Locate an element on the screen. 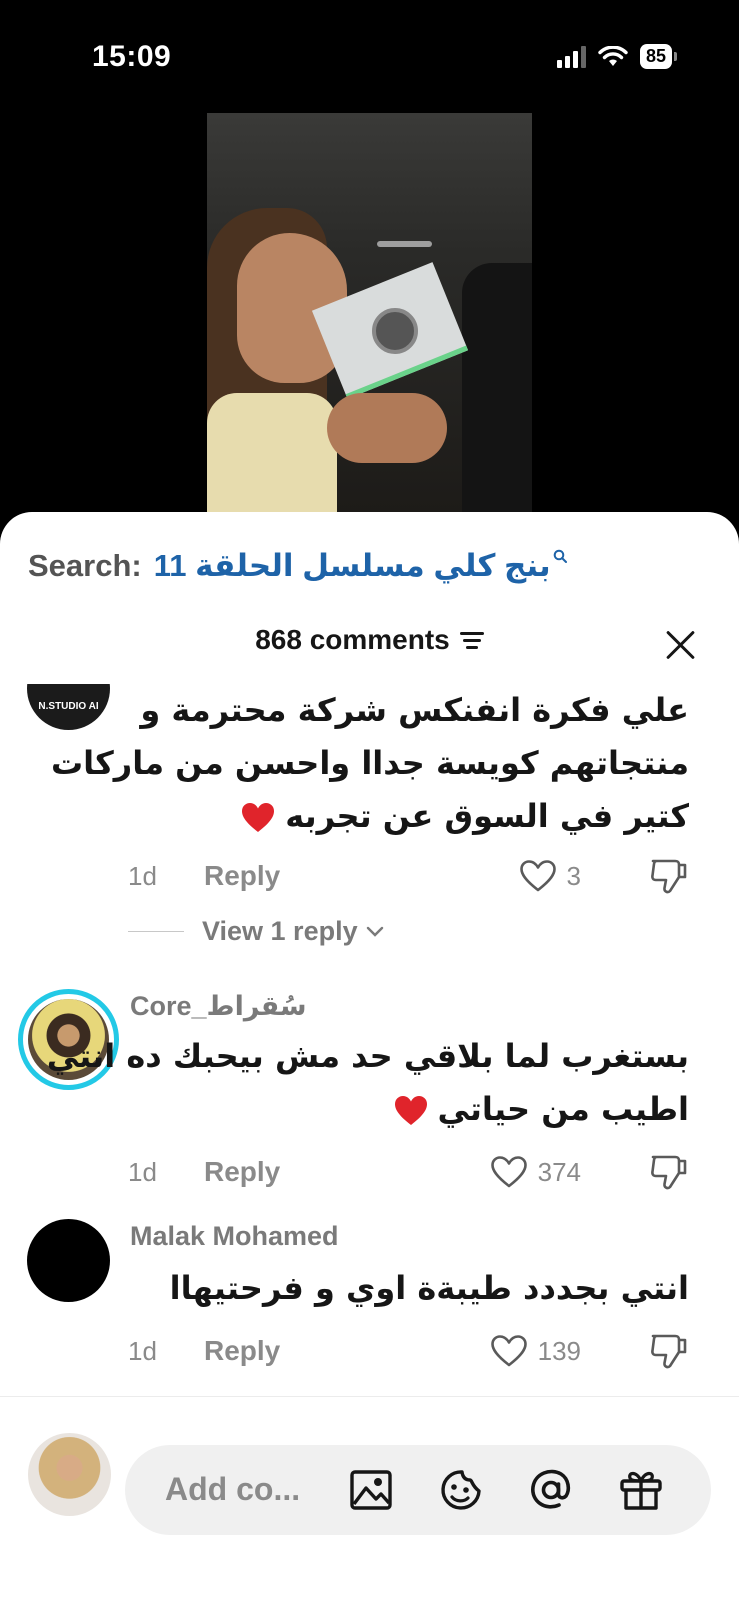  wifi-icon is located at coordinates (613, 55).